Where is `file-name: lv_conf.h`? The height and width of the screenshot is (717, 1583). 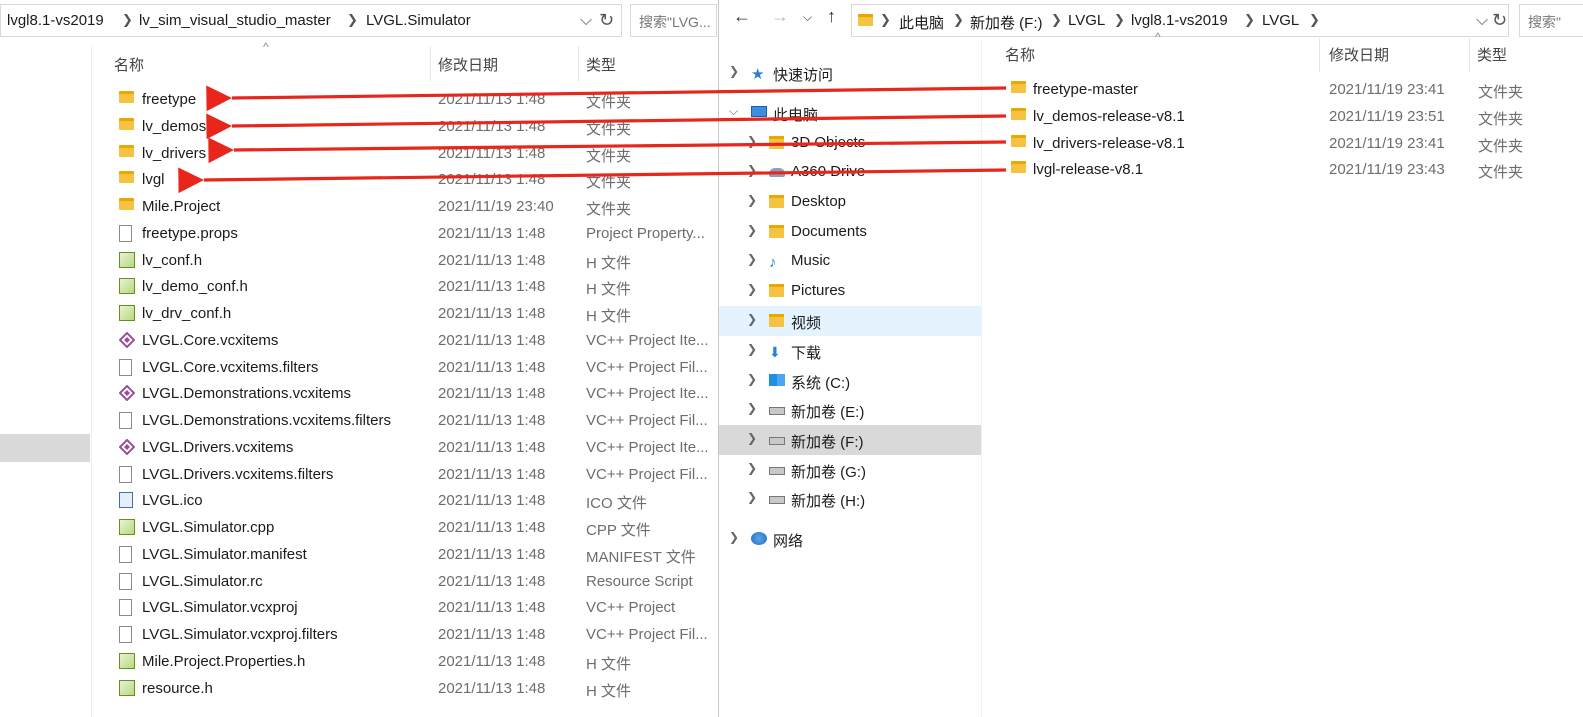 file-name: lv_conf.h is located at coordinates (172, 260).